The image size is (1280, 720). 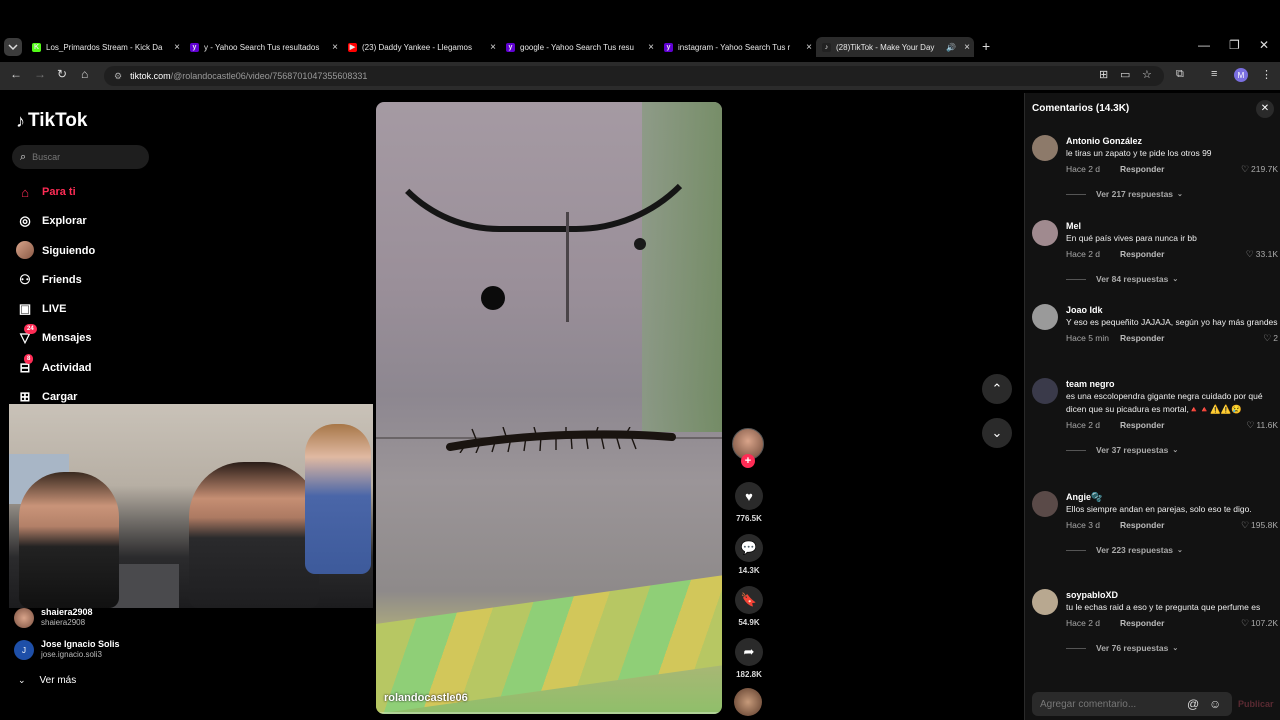 What do you see at coordinates (62, 74) in the screenshot?
I see `reload-icon: ↻` at bounding box center [62, 74].